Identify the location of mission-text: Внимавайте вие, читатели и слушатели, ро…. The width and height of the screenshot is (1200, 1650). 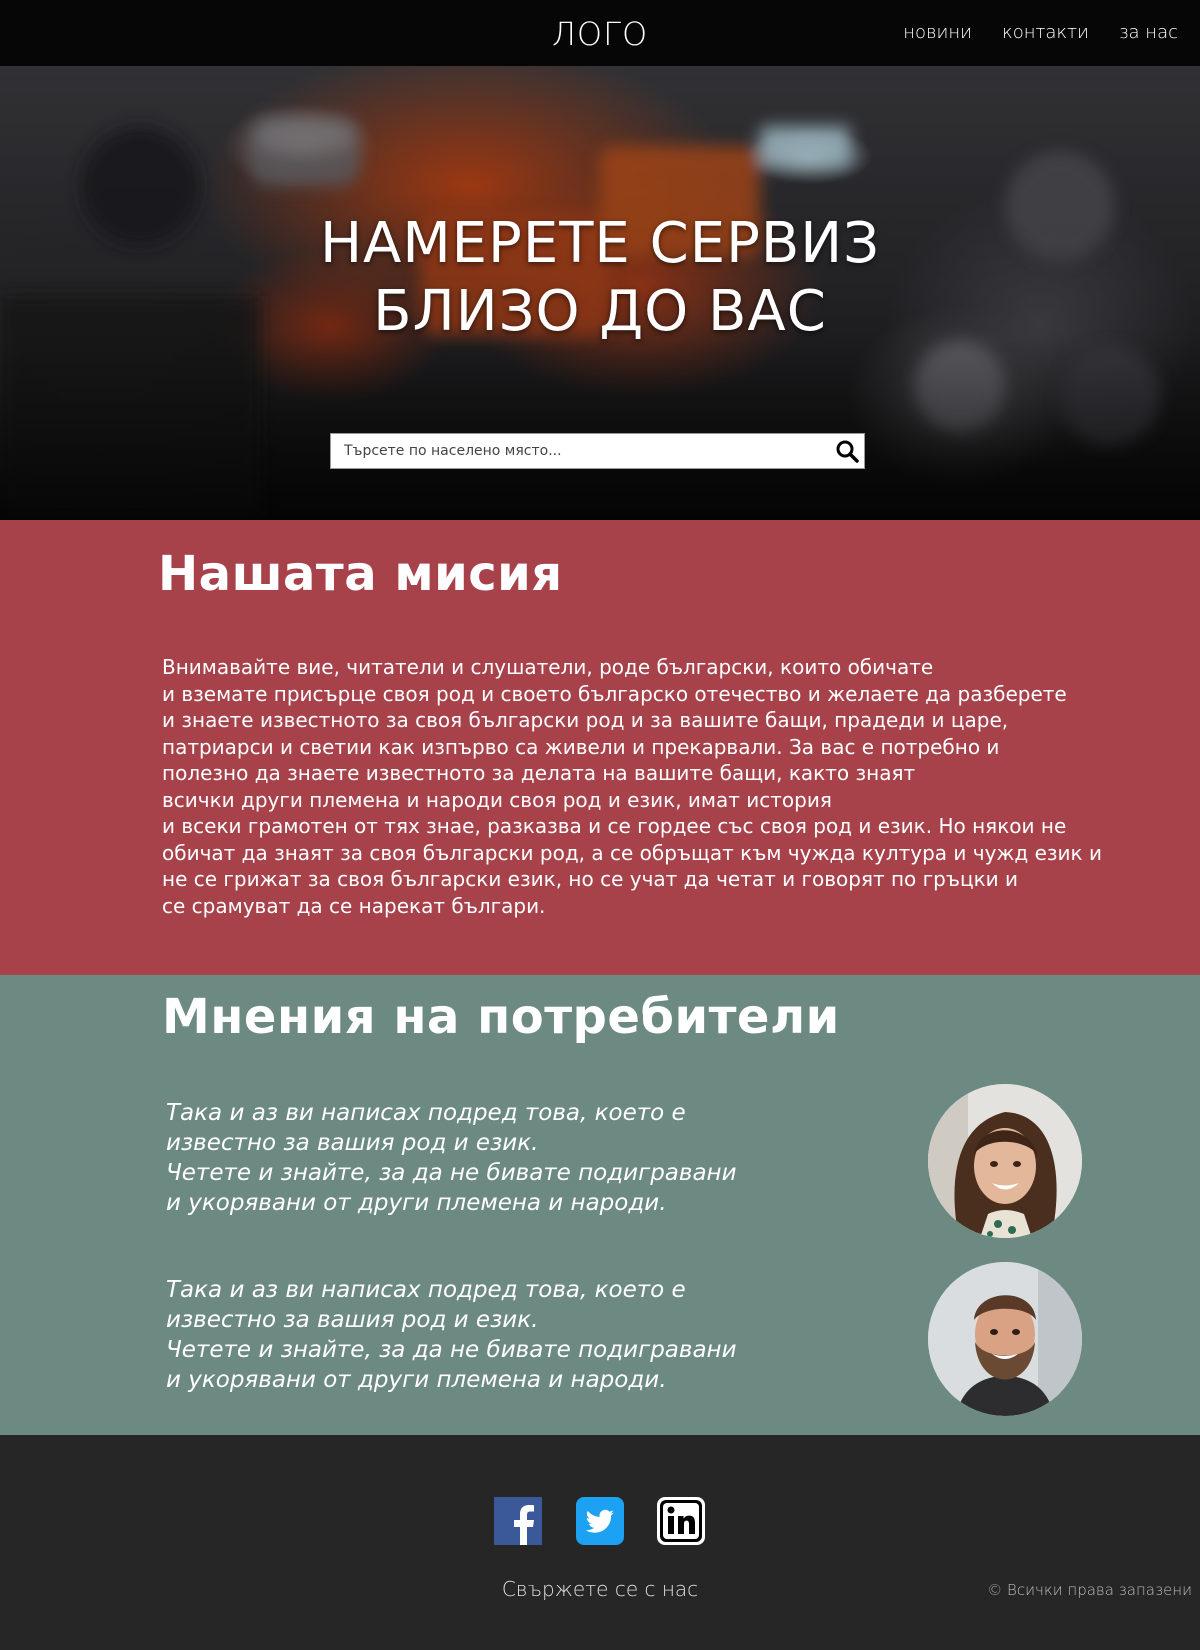
(657, 786).